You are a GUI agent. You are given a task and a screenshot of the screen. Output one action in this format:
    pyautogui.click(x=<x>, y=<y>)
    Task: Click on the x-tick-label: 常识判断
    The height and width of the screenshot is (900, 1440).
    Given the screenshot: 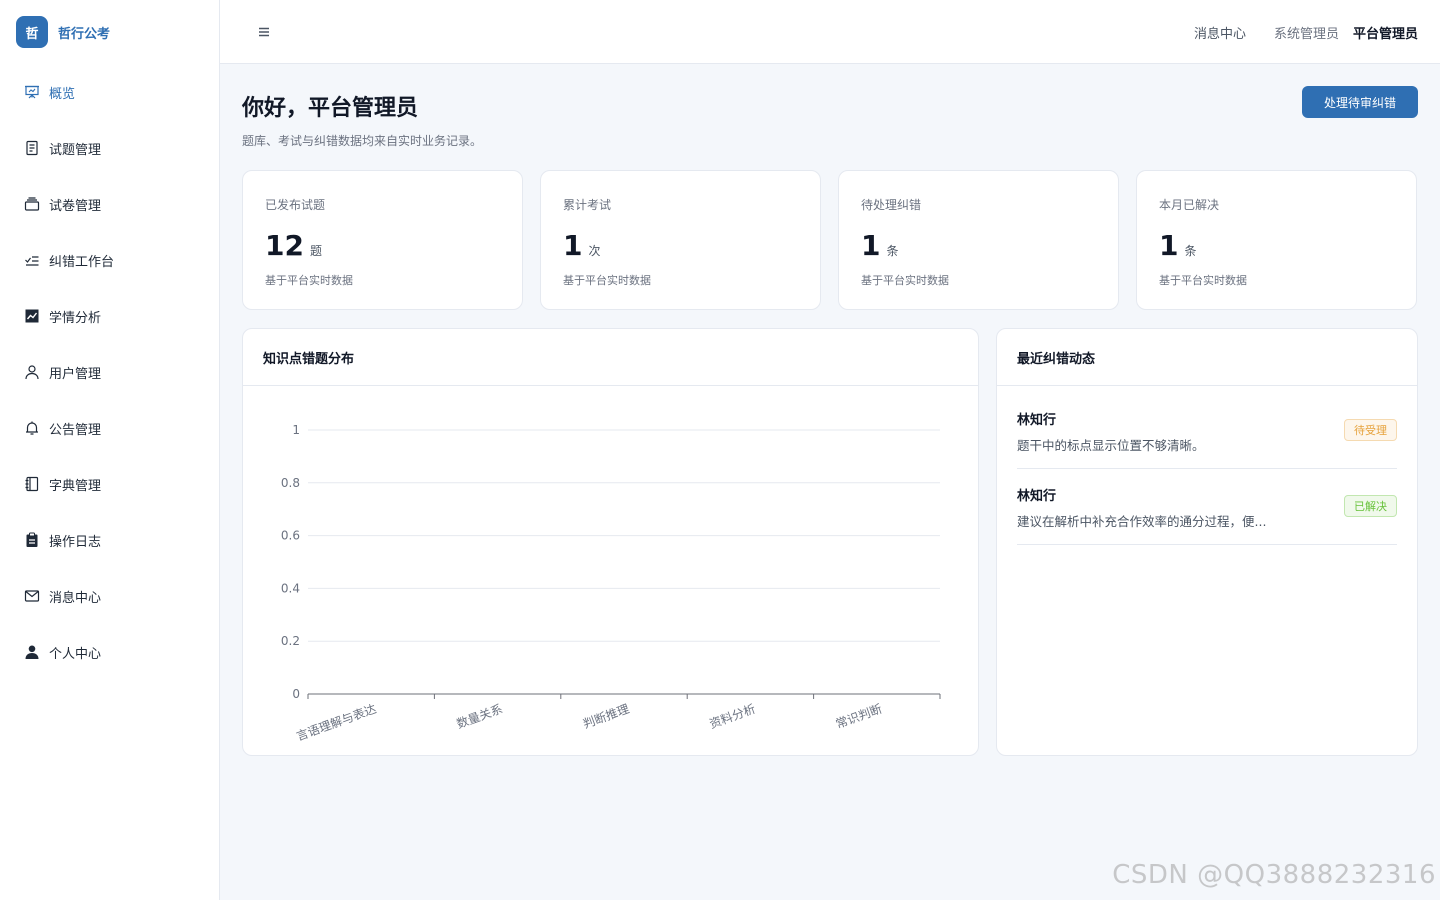 What is the action you would take?
    pyautogui.click(x=859, y=716)
    